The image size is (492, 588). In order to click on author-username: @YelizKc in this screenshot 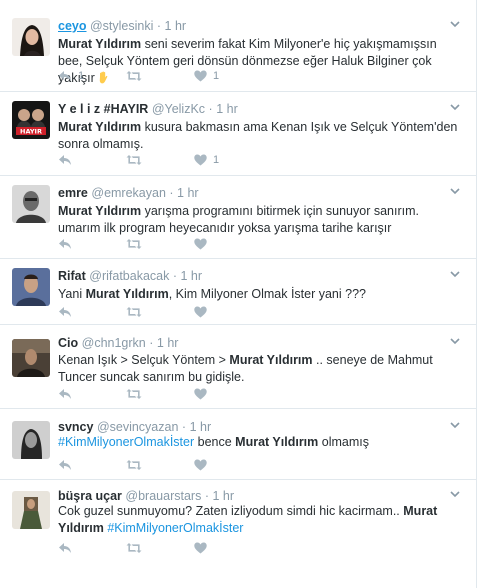, I will do `click(178, 109)`.